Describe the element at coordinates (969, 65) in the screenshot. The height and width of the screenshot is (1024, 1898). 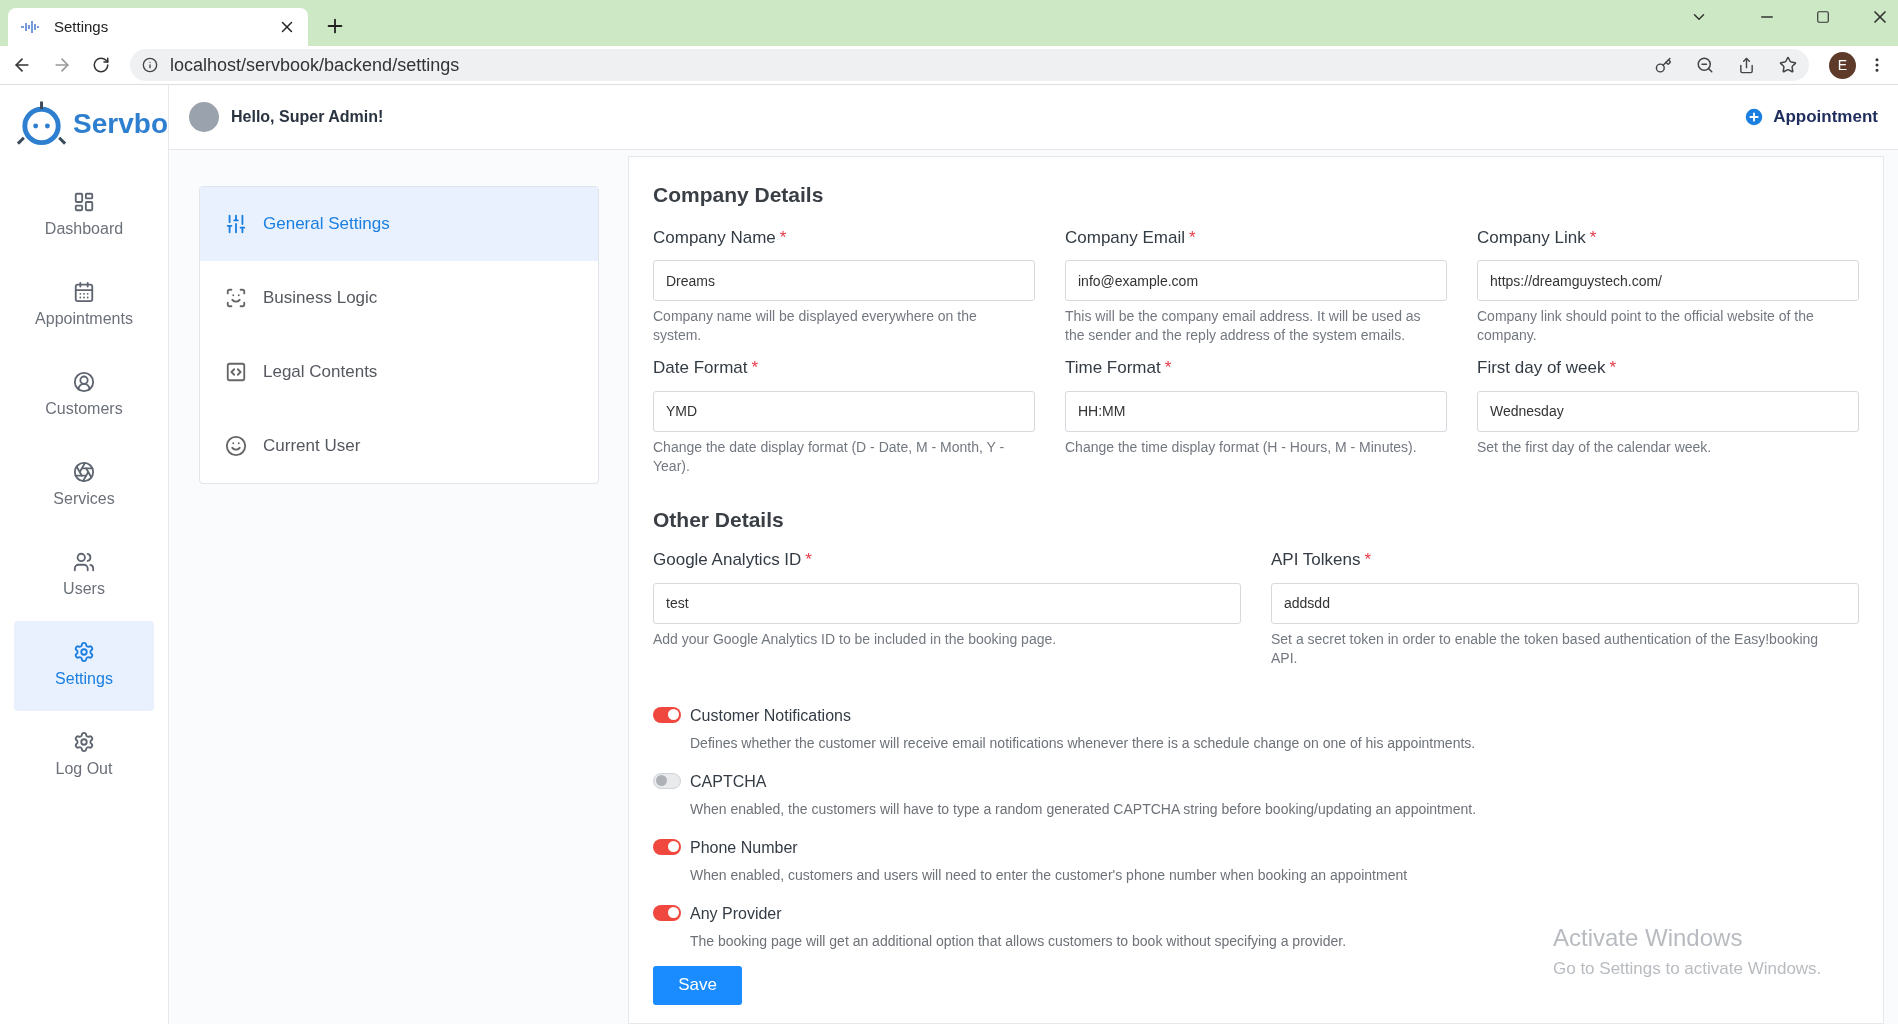
I see `address-bar: localhost/servbook/backend/settings` at that location.